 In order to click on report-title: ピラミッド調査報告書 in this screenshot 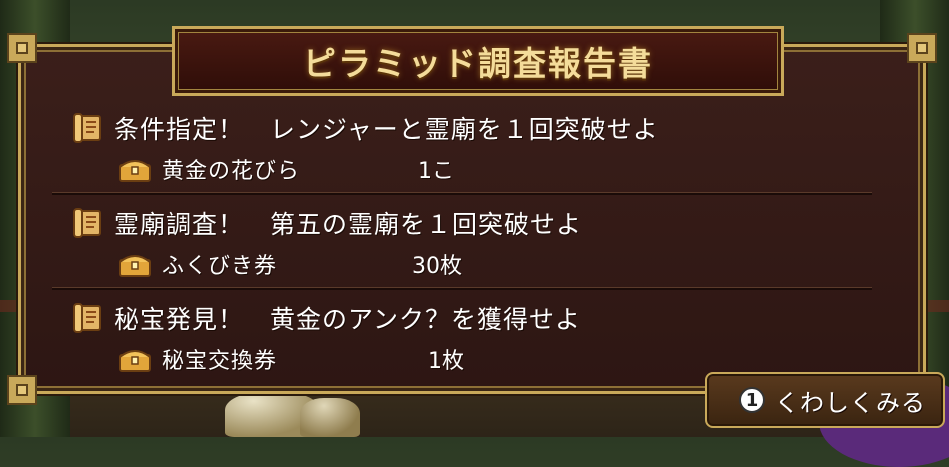, I will do `click(478, 63)`.